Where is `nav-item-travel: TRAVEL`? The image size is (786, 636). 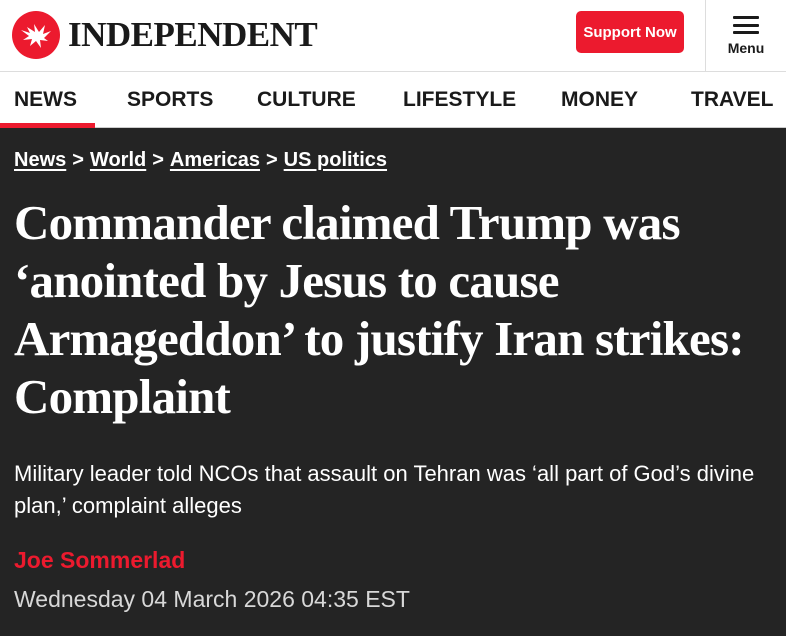
nav-item-travel: TRAVEL is located at coordinates (732, 100).